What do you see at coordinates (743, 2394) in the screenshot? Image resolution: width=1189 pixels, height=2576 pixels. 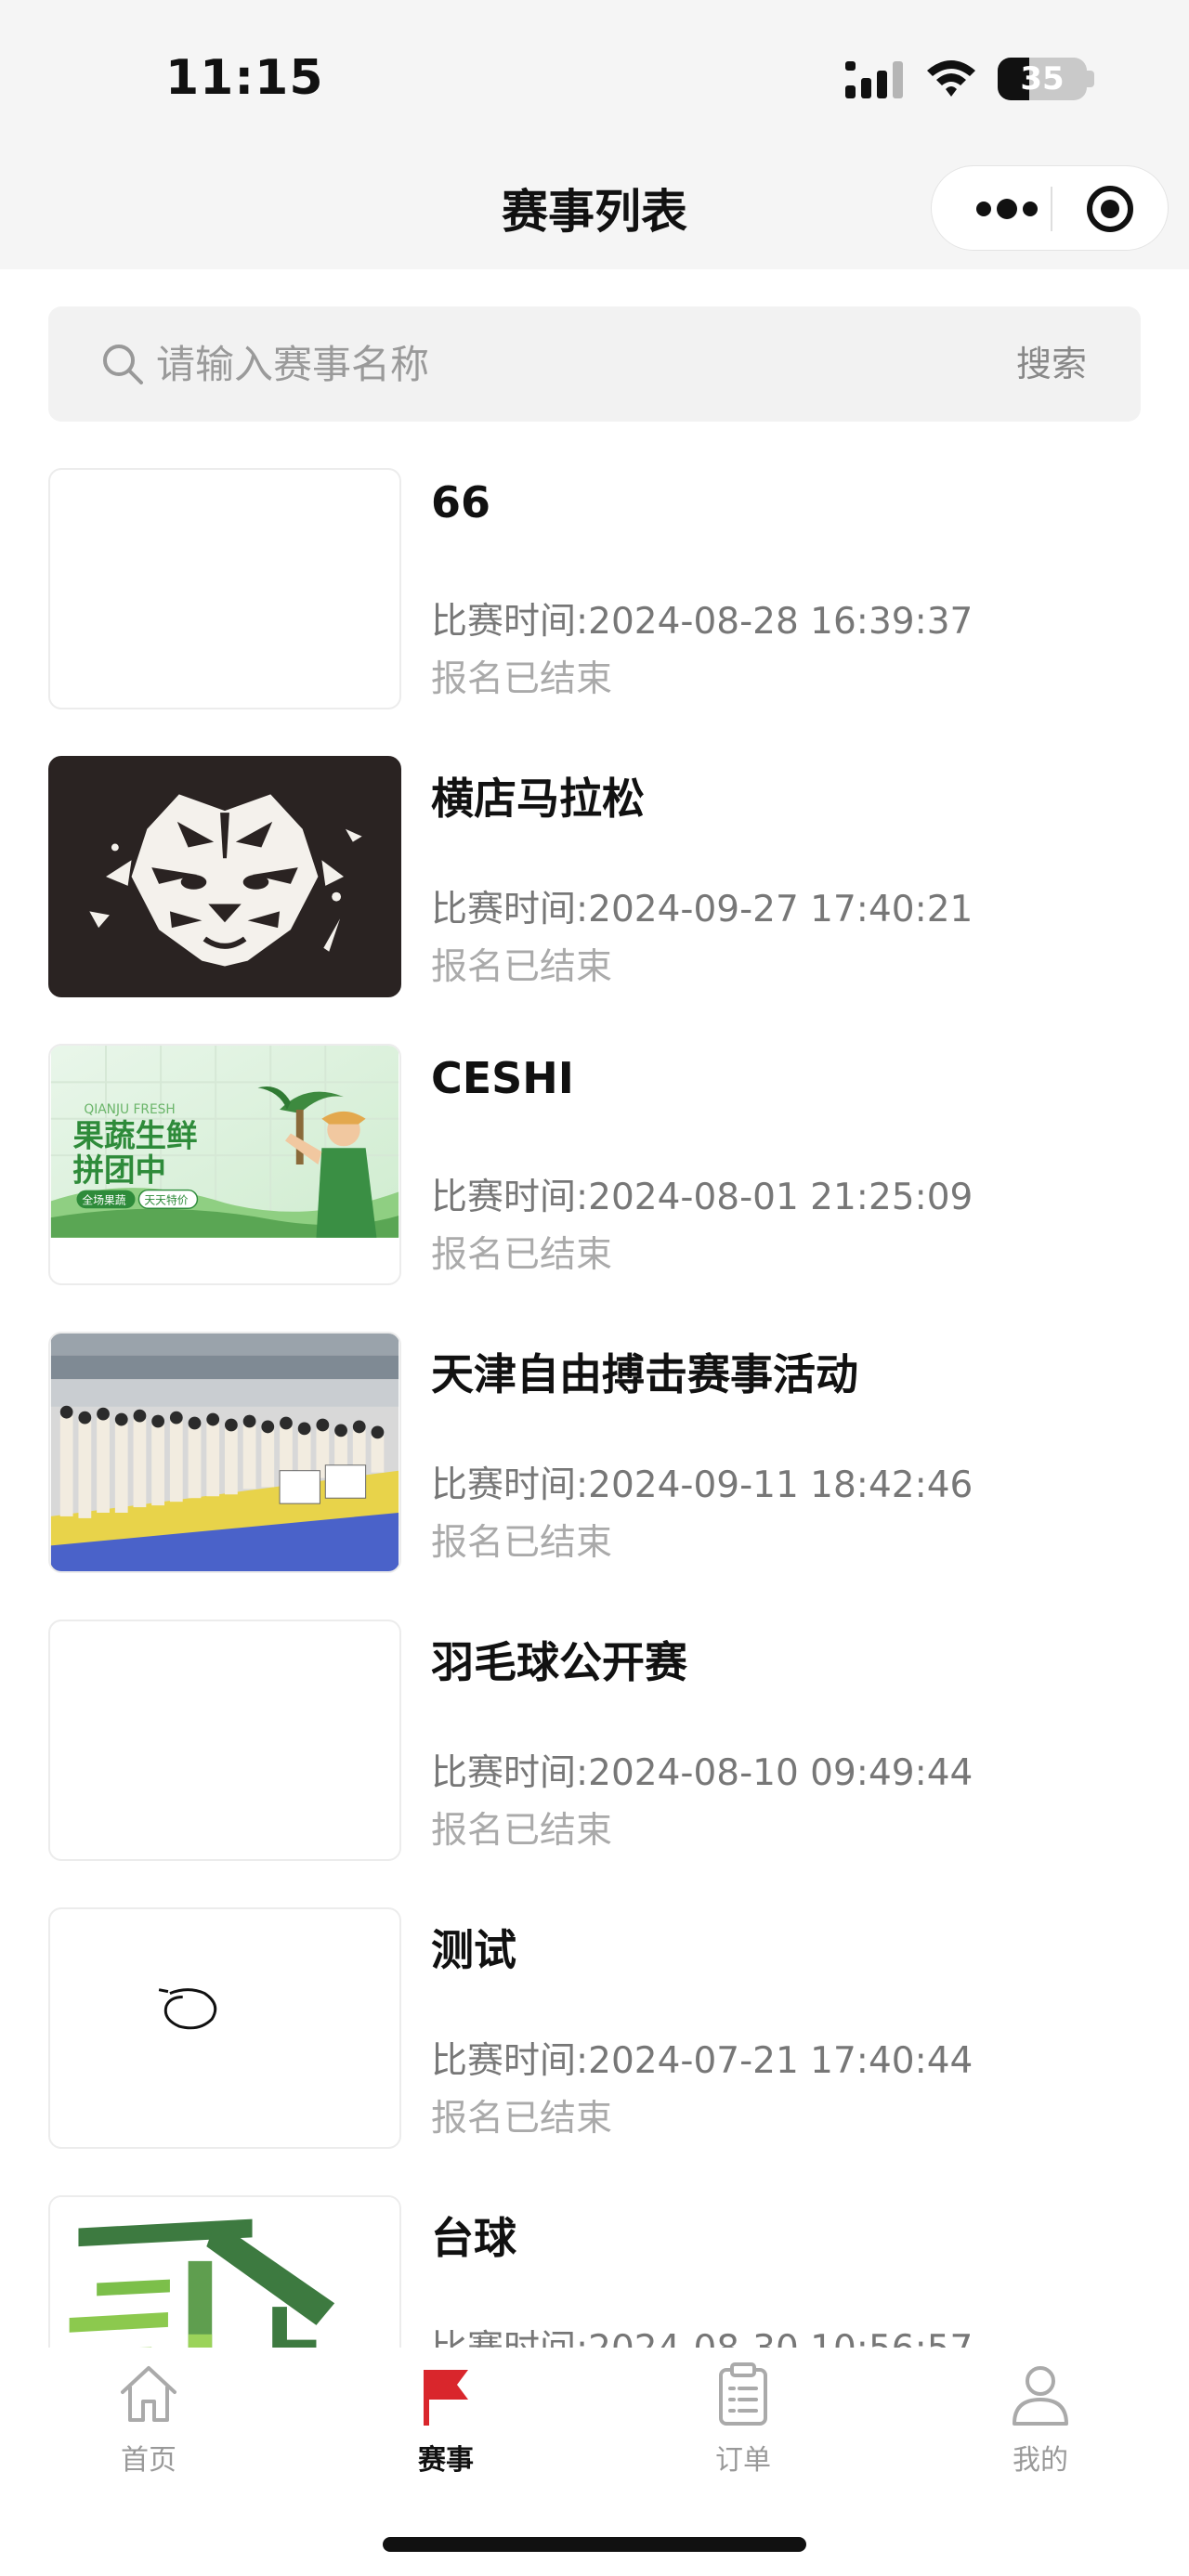 I see `clipboard-icon` at bounding box center [743, 2394].